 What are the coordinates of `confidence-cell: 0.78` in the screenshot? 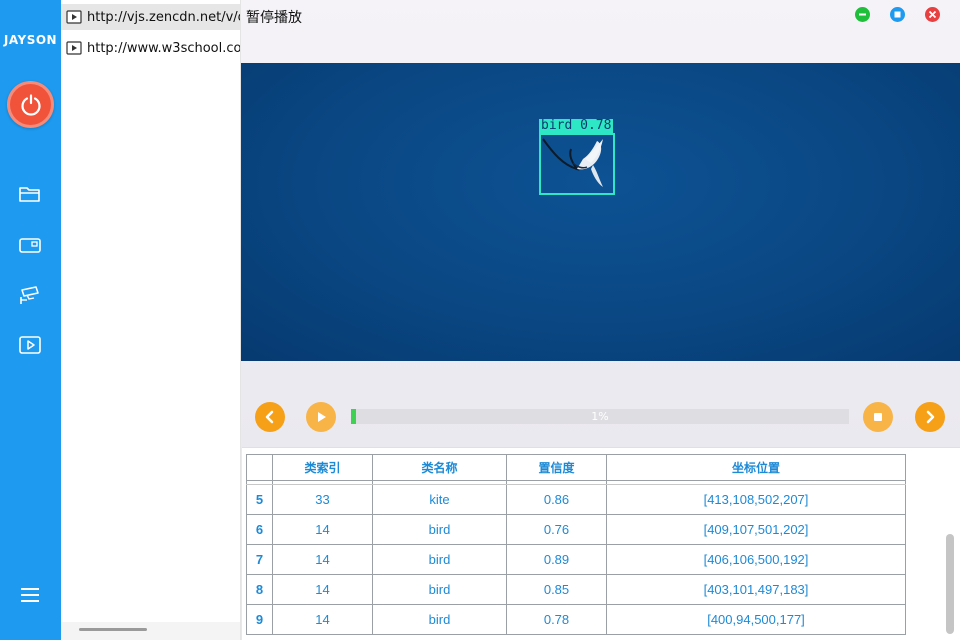 It's located at (556, 619).